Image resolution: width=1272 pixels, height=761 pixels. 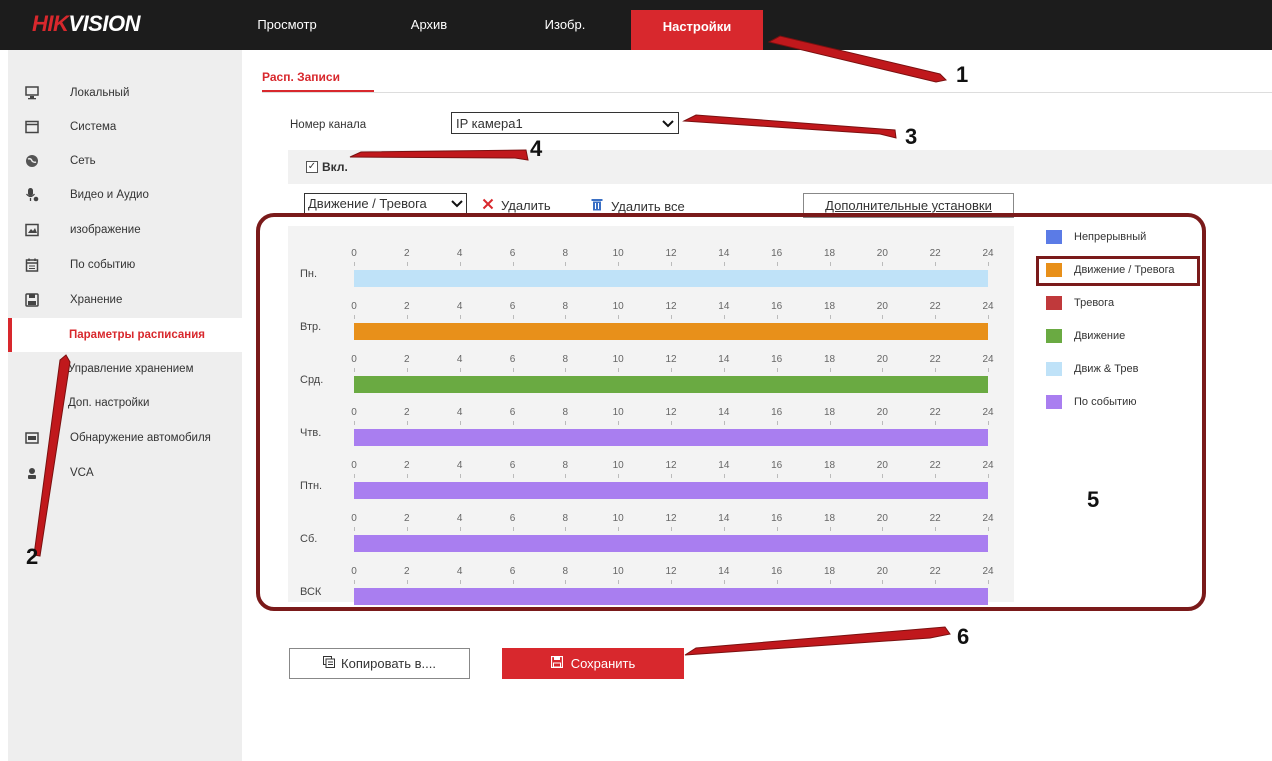 I want to click on tab-configuration: Настройки, so click(x=697, y=30).